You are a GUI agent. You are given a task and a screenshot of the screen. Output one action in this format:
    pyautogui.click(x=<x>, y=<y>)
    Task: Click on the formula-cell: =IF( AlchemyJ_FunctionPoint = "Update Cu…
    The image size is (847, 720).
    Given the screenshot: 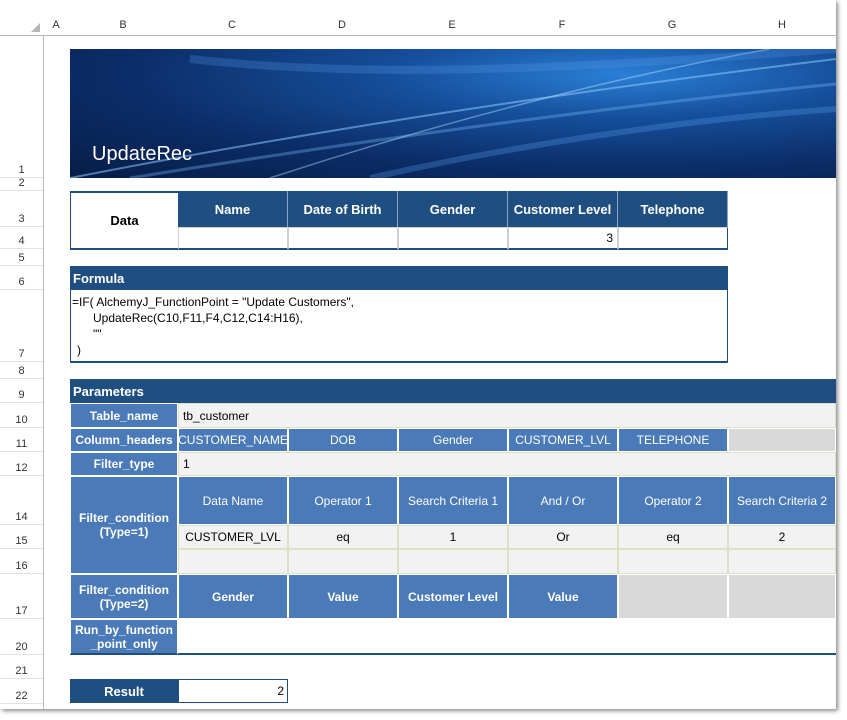 What is the action you would take?
    pyautogui.click(x=399, y=326)
    